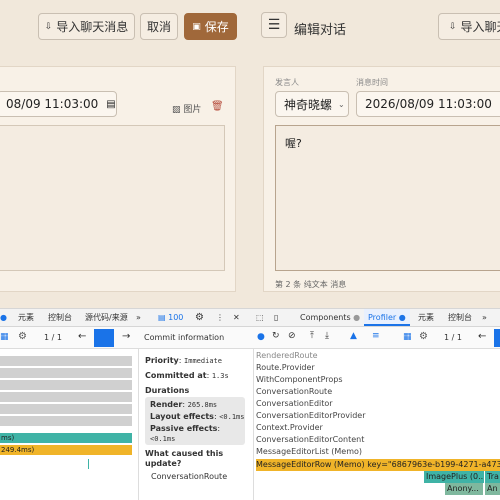 The height and width of the screenshot is (500, 500). Describe the element at coordinates (192, 110) in the screenshot. I see `image-label: 图片` at that location.